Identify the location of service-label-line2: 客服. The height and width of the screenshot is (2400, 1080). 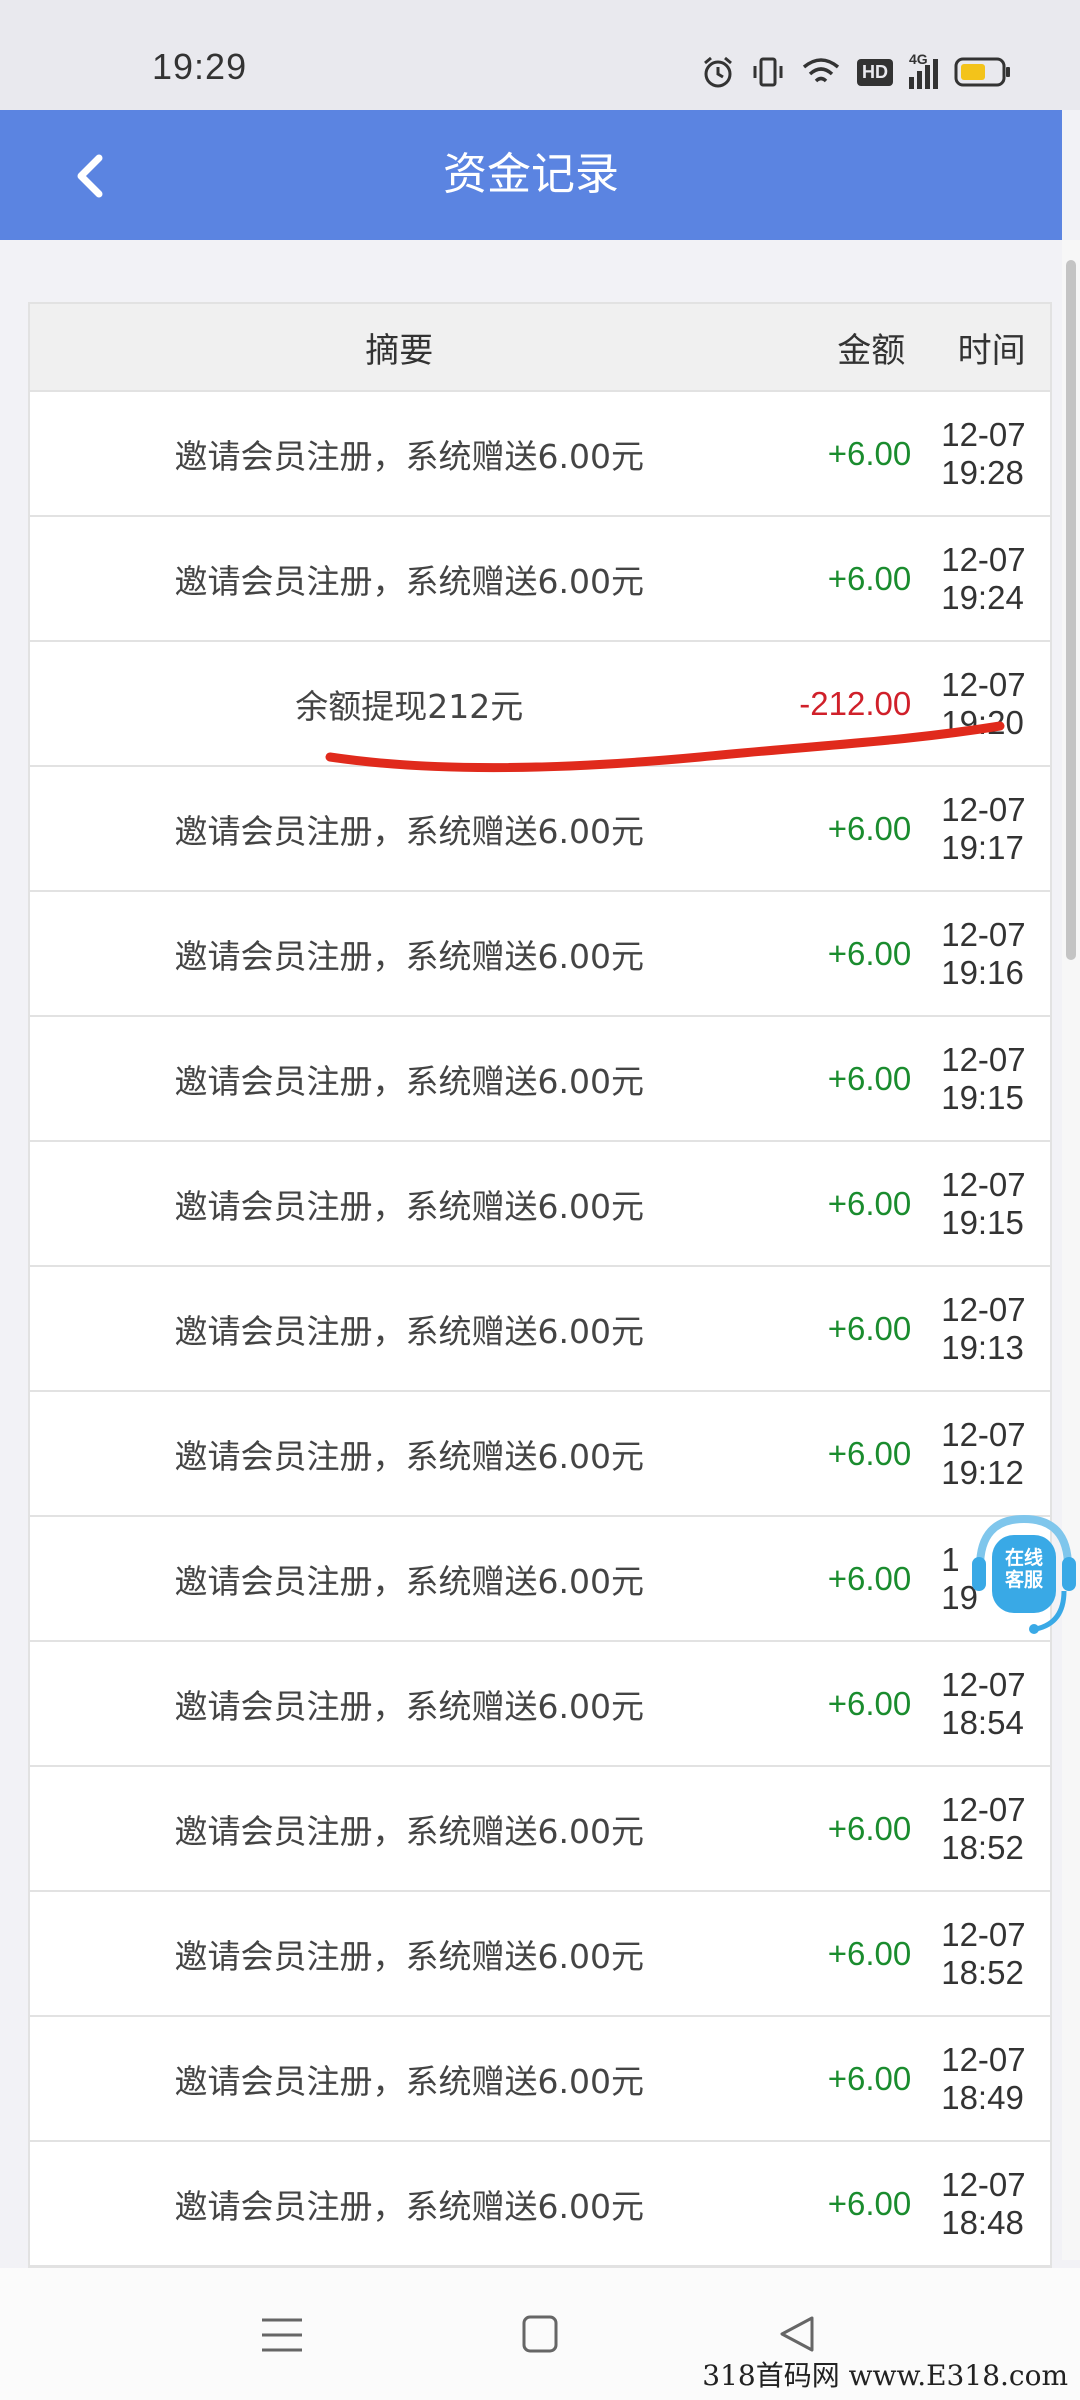
(1023, 1580).